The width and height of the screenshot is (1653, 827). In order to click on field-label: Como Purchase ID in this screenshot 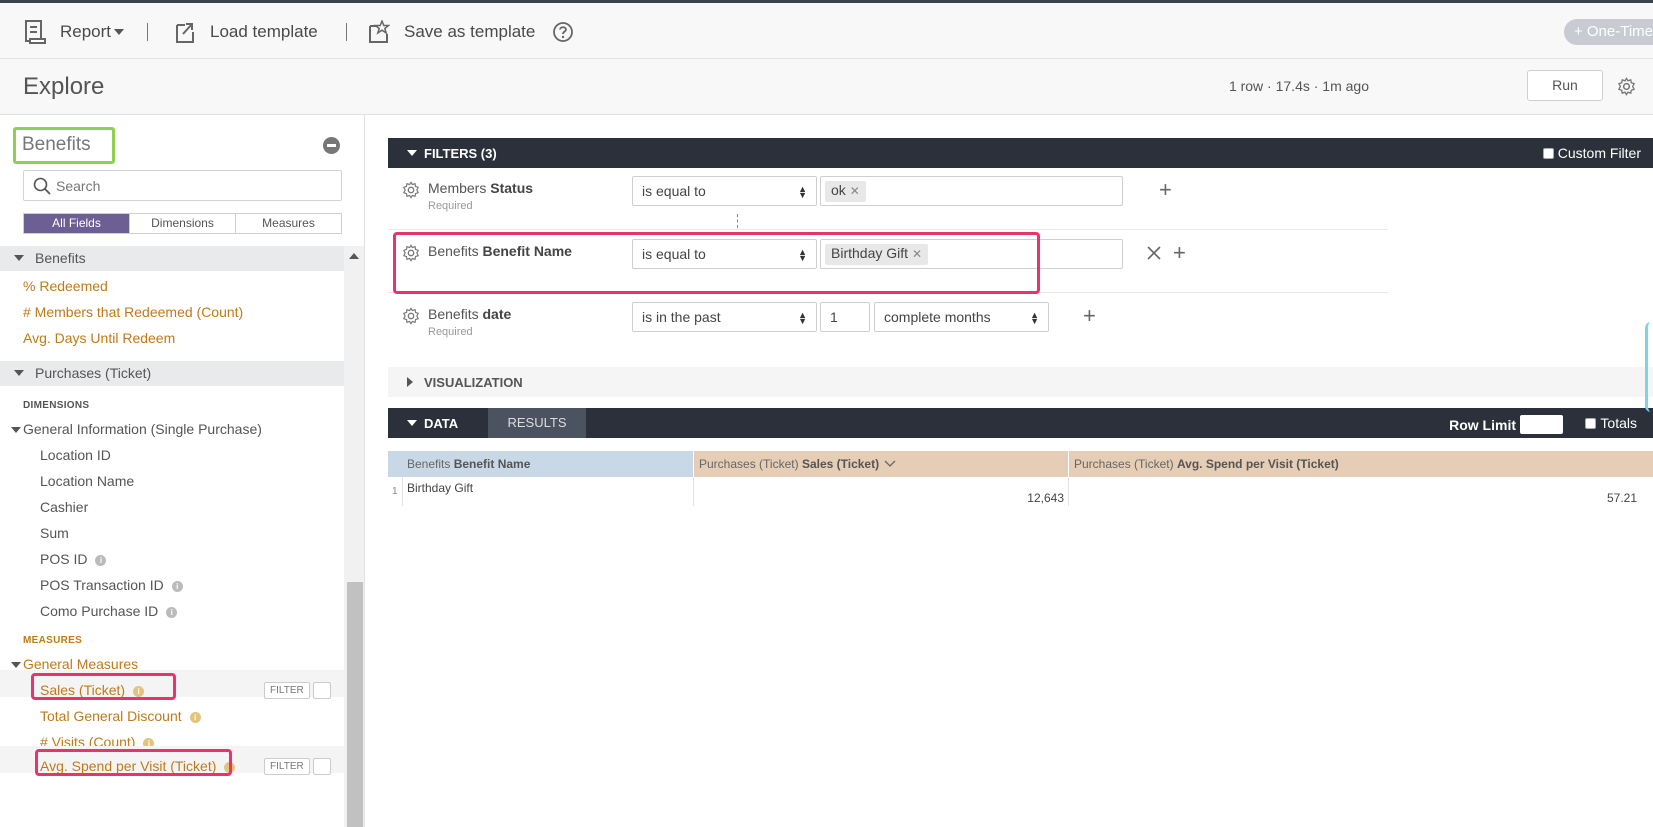, I will do `click(99, 611)`.